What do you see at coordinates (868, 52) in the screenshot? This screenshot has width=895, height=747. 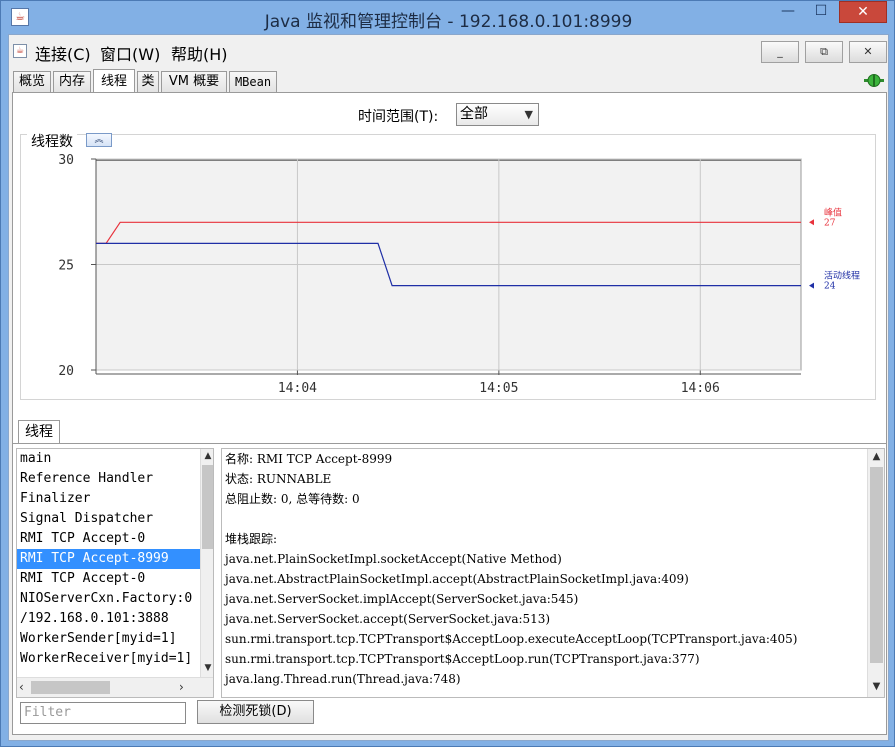 I see `mdi-close-button: ✕` at bounding box center [868, 52].